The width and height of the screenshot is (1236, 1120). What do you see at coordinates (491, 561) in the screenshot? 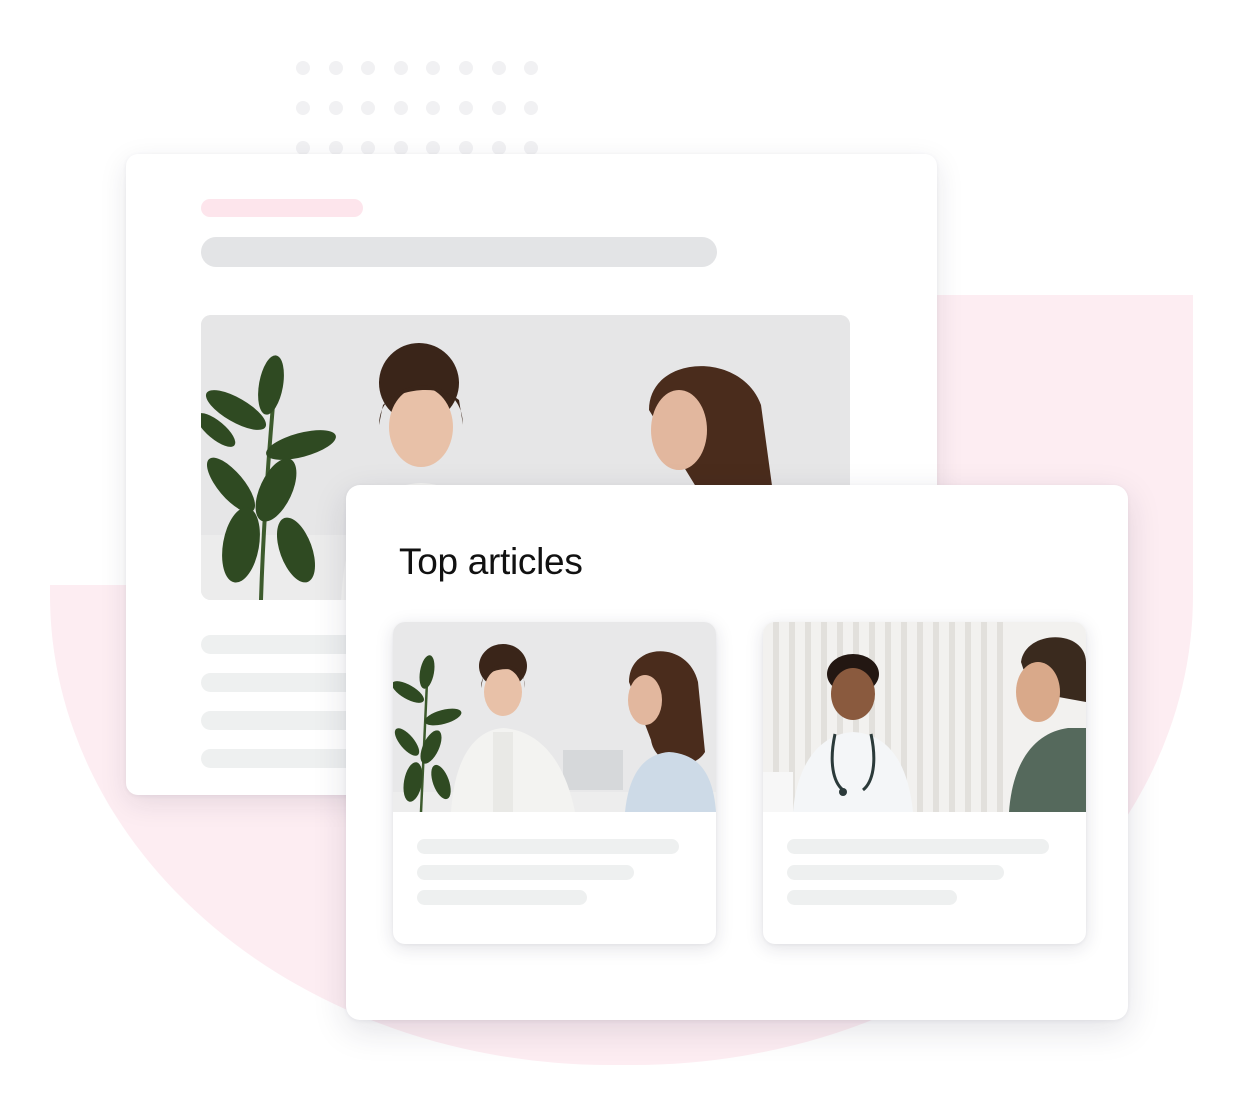
I see `section-heading: Top articles` at bounding box center [491, 561].